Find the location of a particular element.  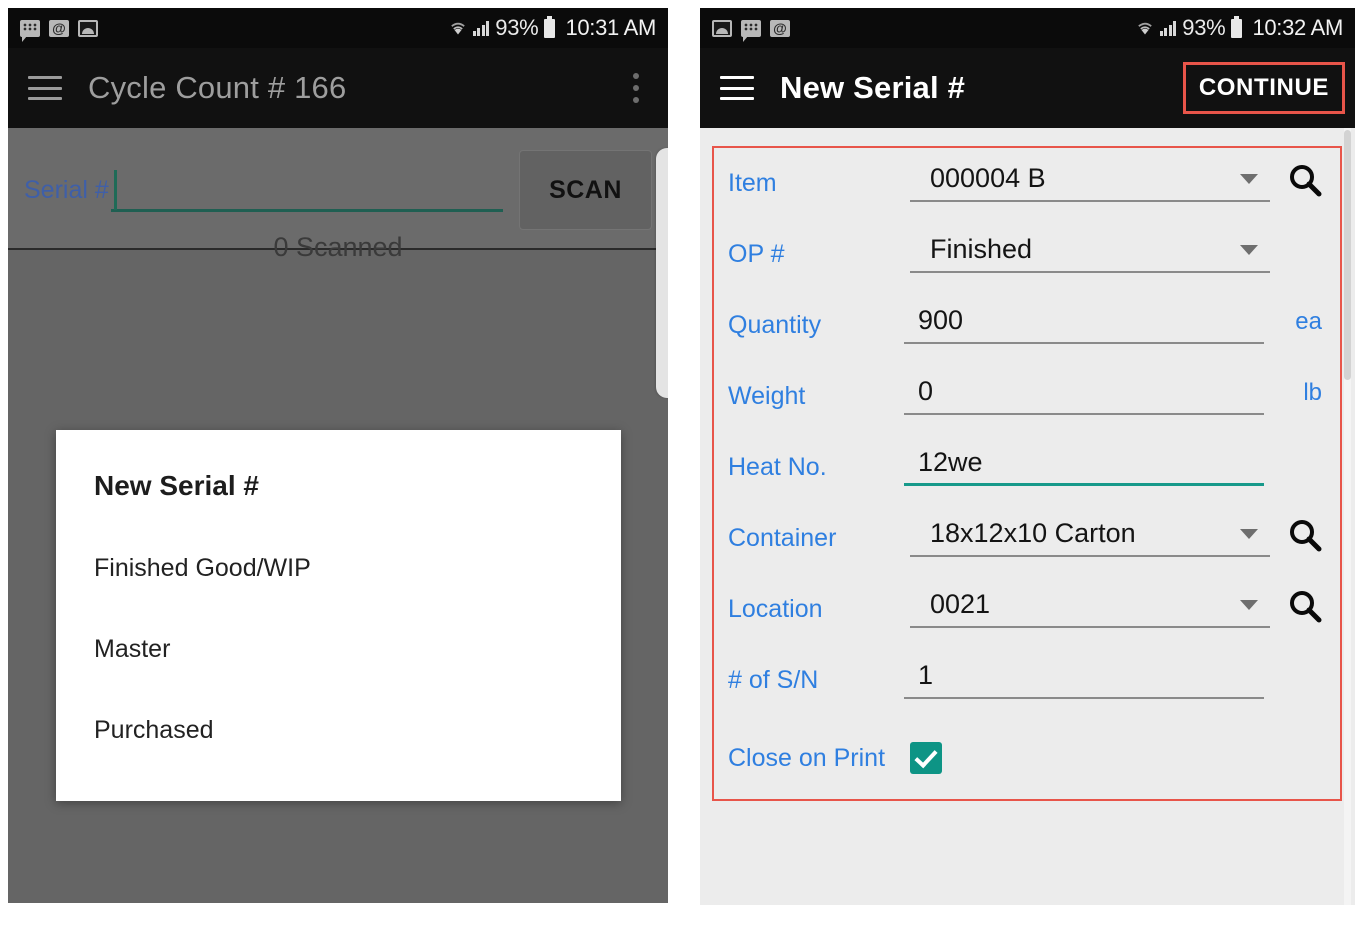

field-label-item: Item is located at coordinates (752, 183).